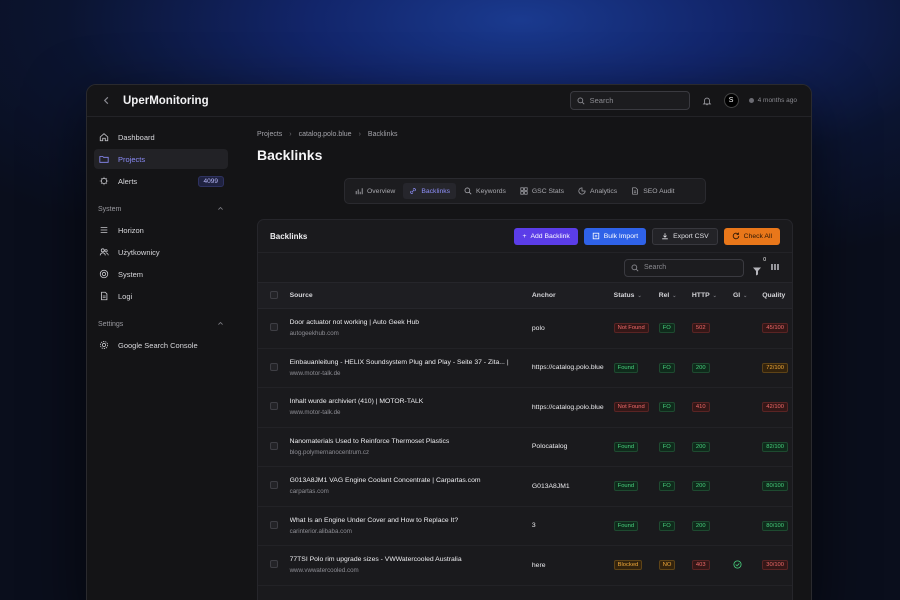  I want to click on quality-cell: 30/100, so click(775, 565).